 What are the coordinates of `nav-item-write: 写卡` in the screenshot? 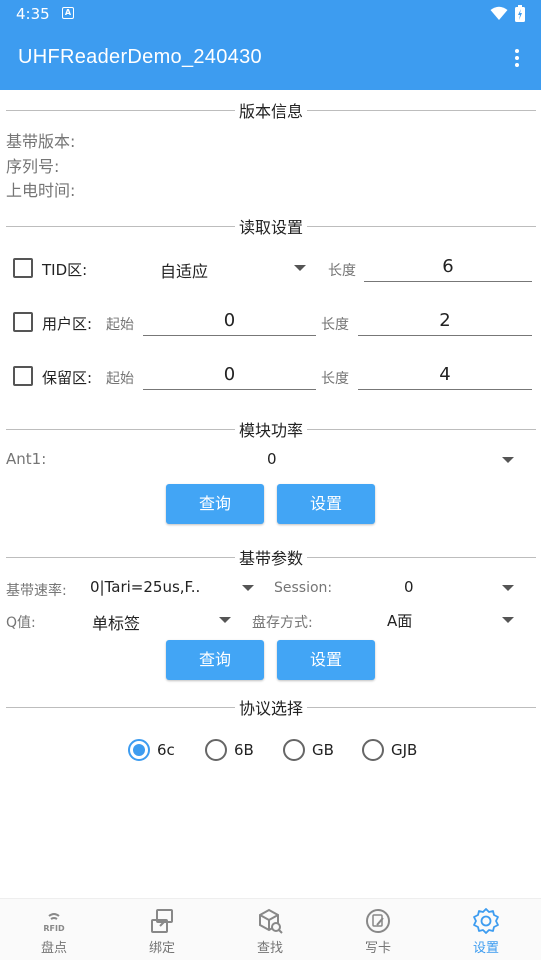 It's located at (378, 929).